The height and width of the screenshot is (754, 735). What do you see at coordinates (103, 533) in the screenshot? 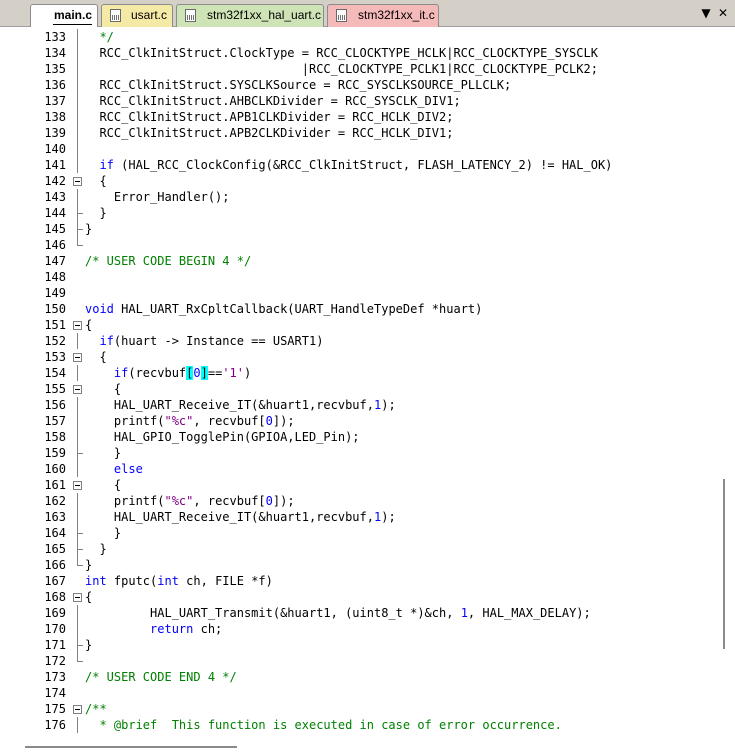
I see `code-token: }` at bounding box center [103, 533].